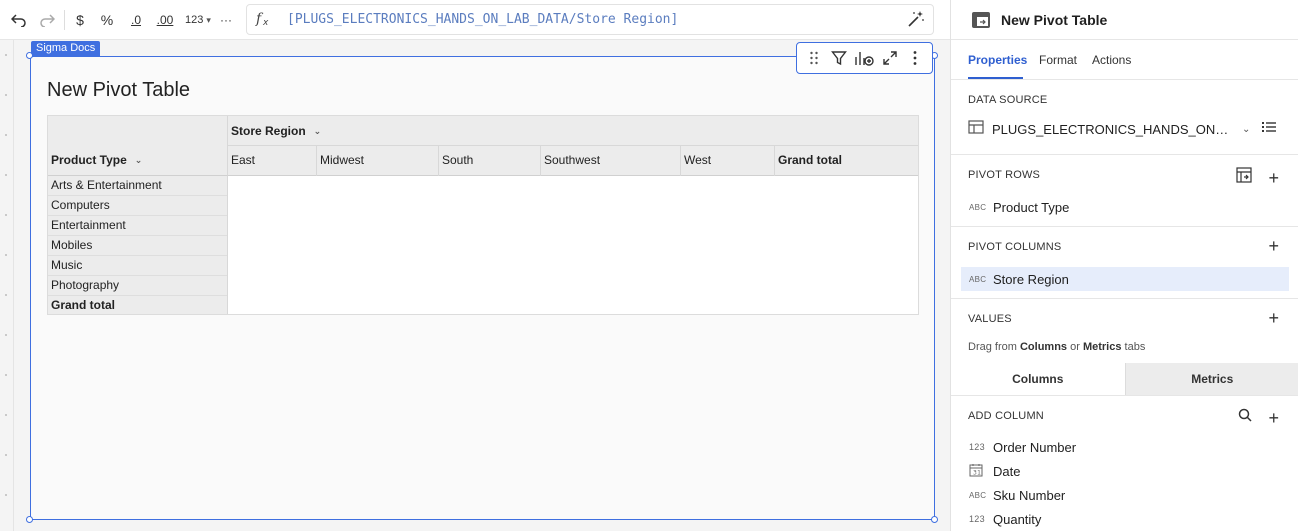 The height and width of the screenshot is (531, 1298). Describe the element at coordinates (80, 20) in the screenshot. I see `currency-format-button: $` at that location.